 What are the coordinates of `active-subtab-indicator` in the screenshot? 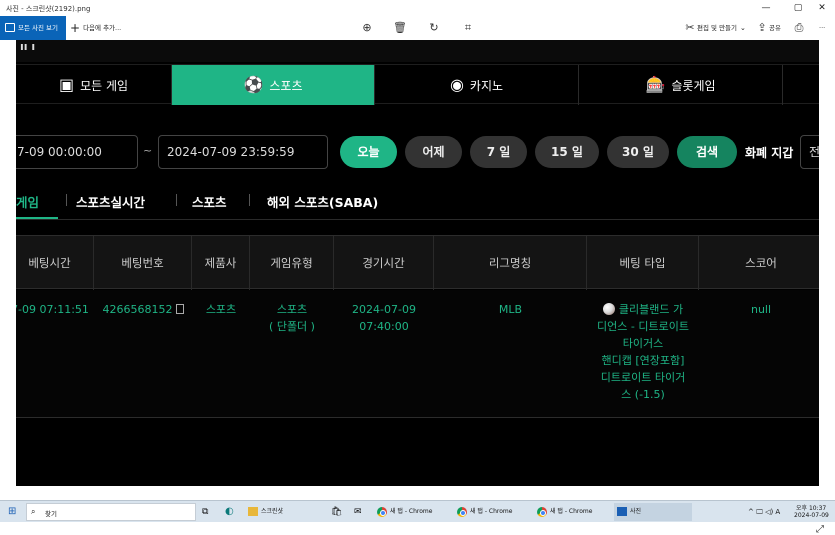 It's located at (37, 218).